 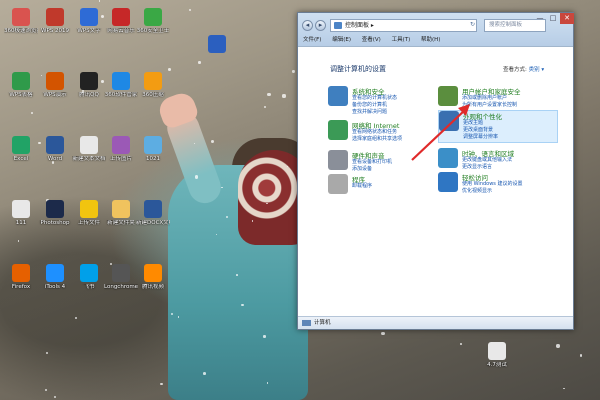 What do you see at coordinates (89, 149) in the screenshot?
I see `desktop-icon: 新建文本文档` at bounding box center [89, 149].